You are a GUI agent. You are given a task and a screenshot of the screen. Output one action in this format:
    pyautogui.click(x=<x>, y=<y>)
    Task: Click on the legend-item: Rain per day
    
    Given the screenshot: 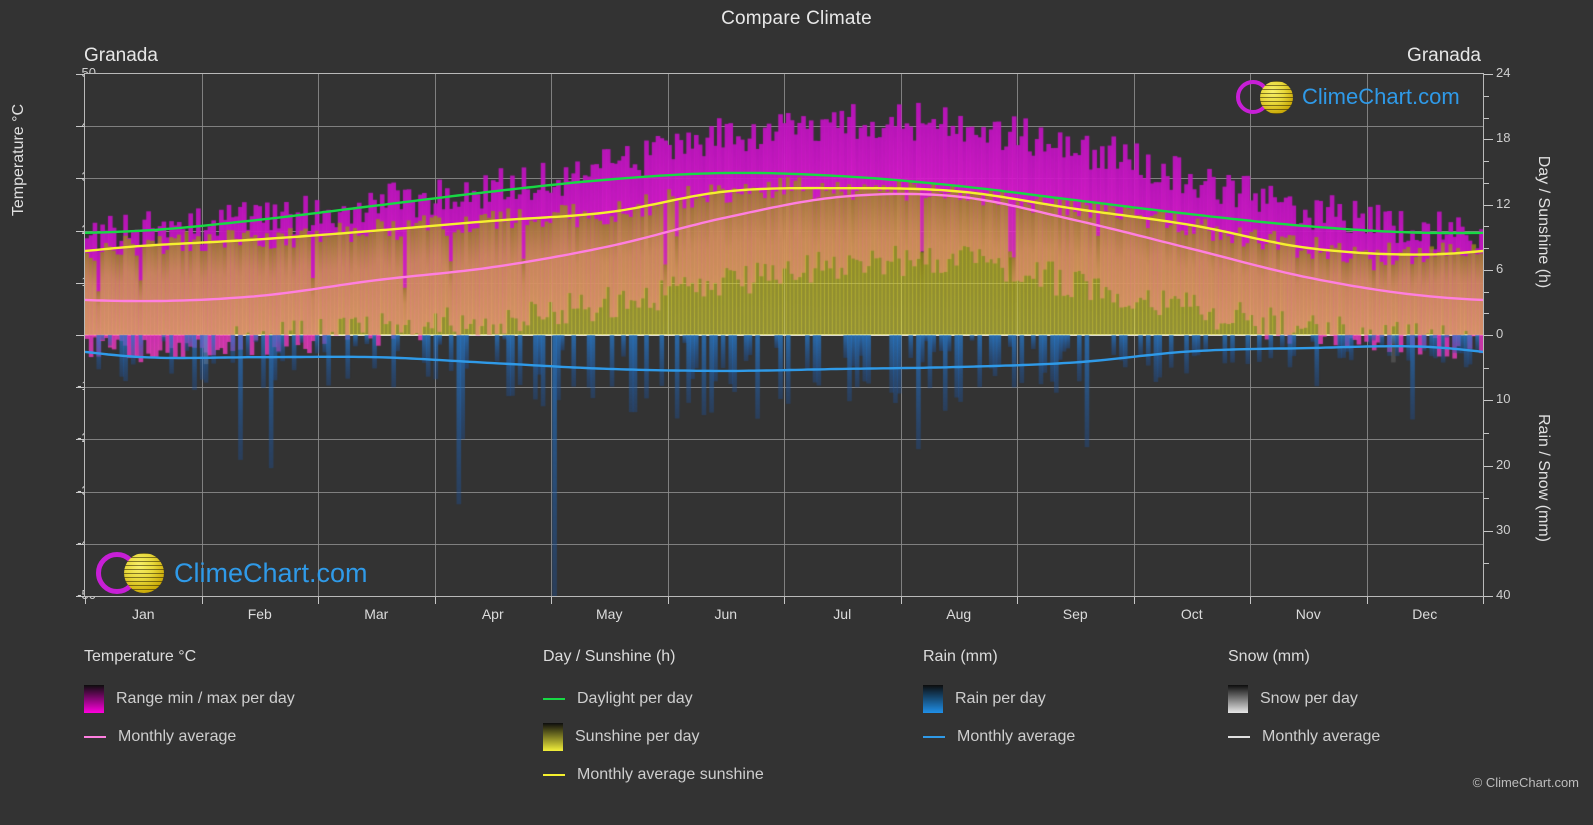 What is the action you would take?
    pyautogui.click(x=999, y=699)
    